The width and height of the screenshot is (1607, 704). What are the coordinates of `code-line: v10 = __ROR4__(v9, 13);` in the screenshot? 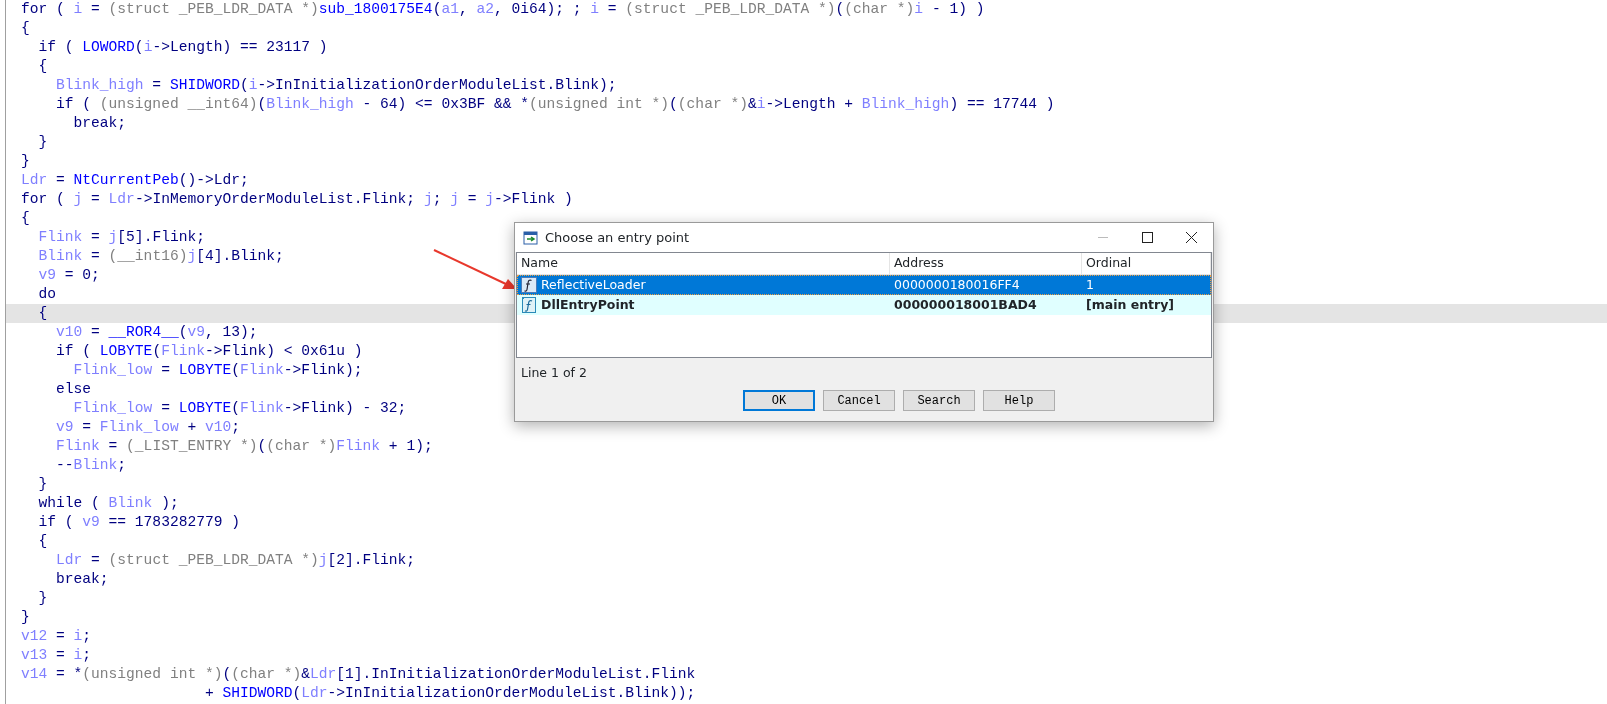 It's located at (156, 332).